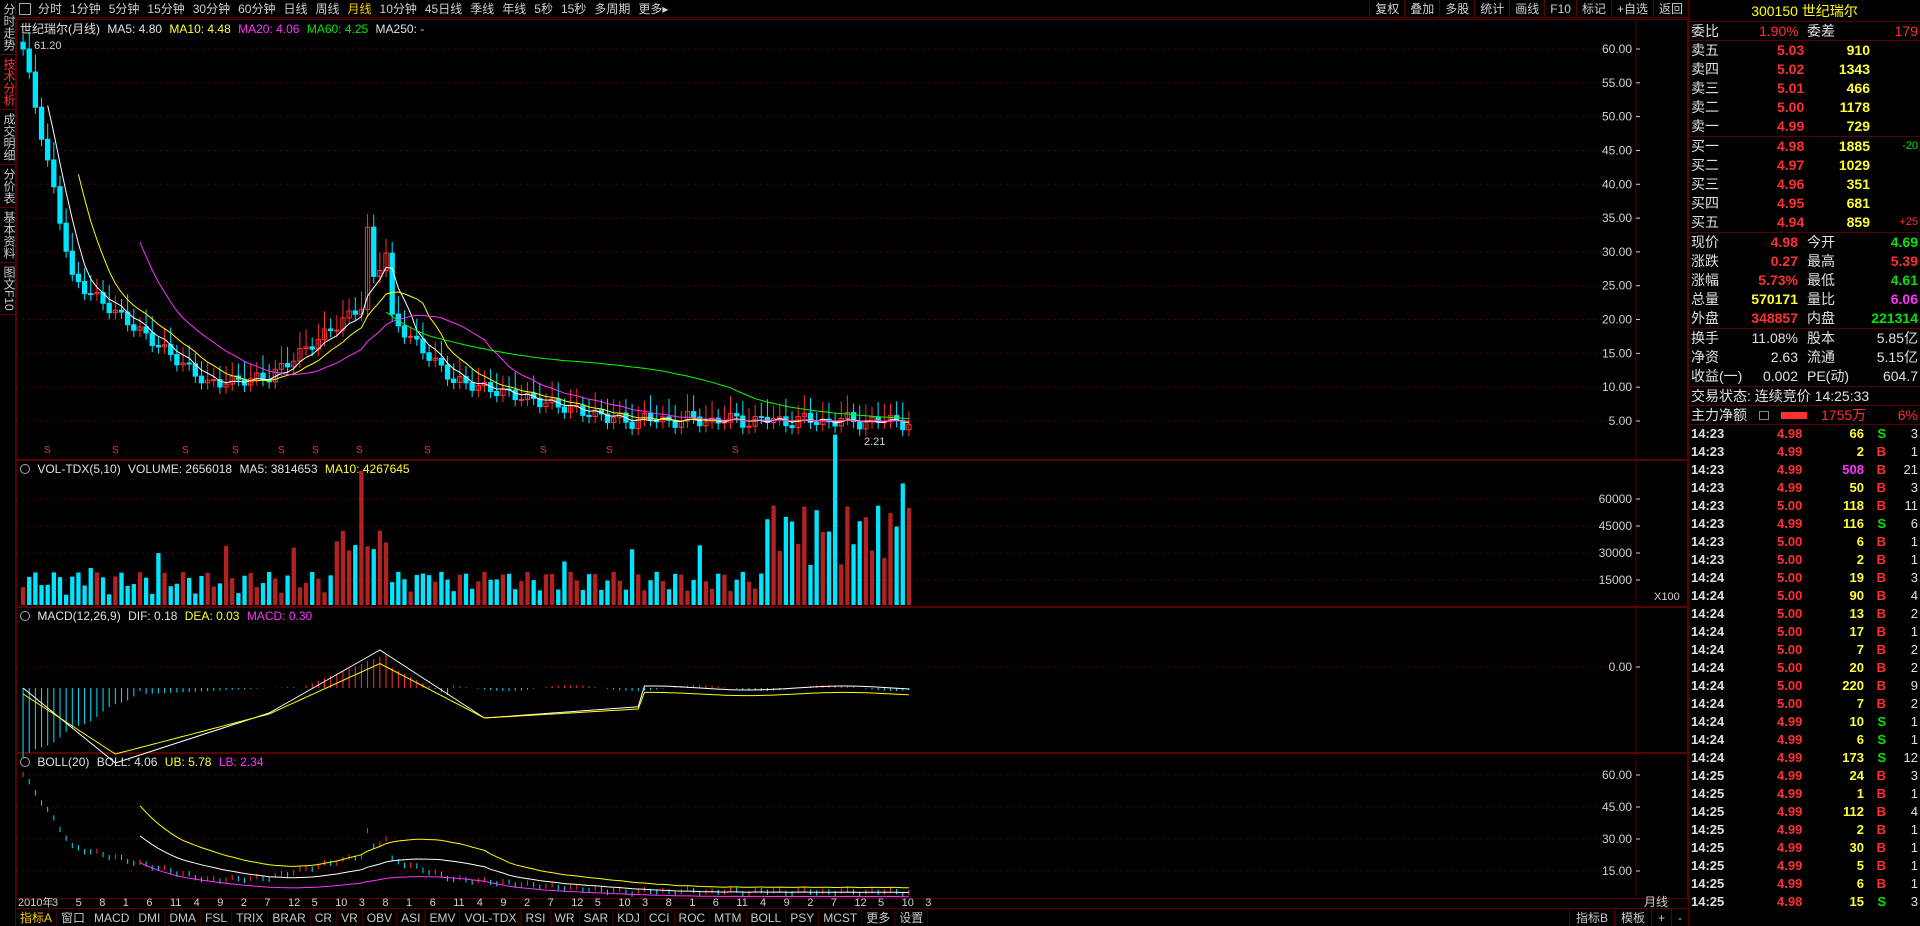 The image size is (1920, 926). What do you see at coordinates (112, 917) in the screenshot?
I see `indicator-tab-2: MACD` at bounding box center [112, 917].